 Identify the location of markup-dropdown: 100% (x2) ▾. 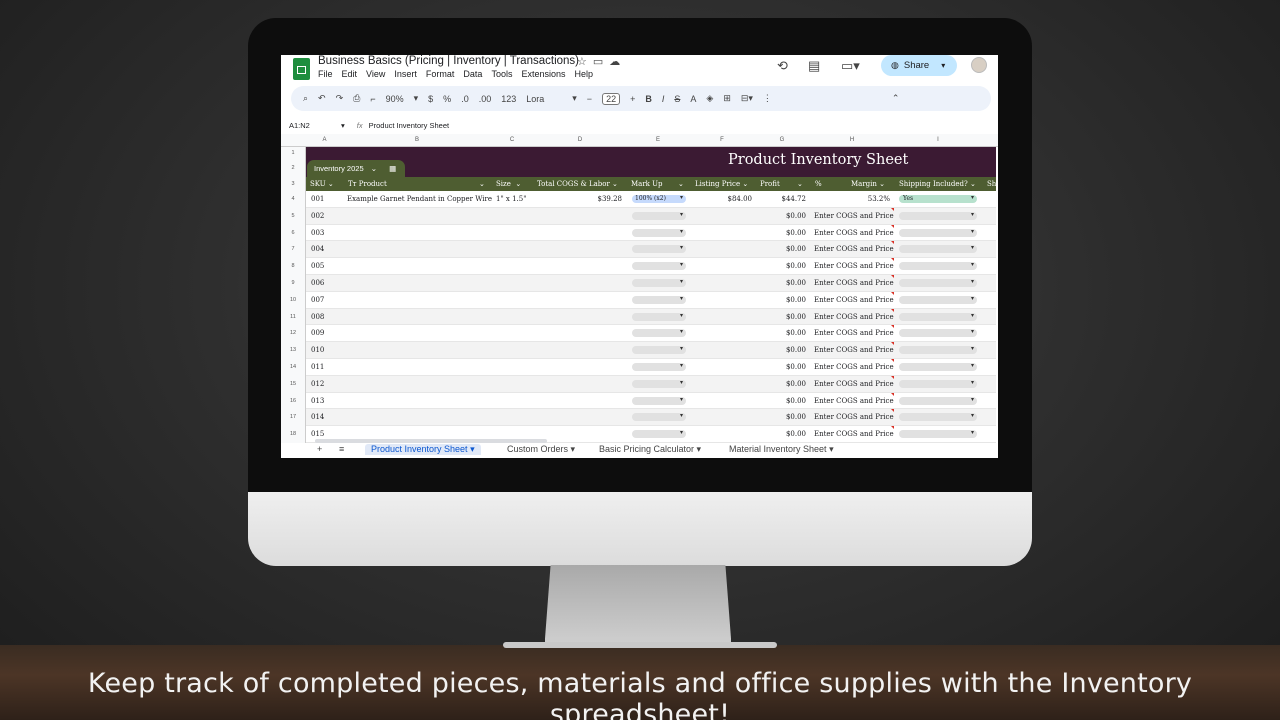
(659, 198).